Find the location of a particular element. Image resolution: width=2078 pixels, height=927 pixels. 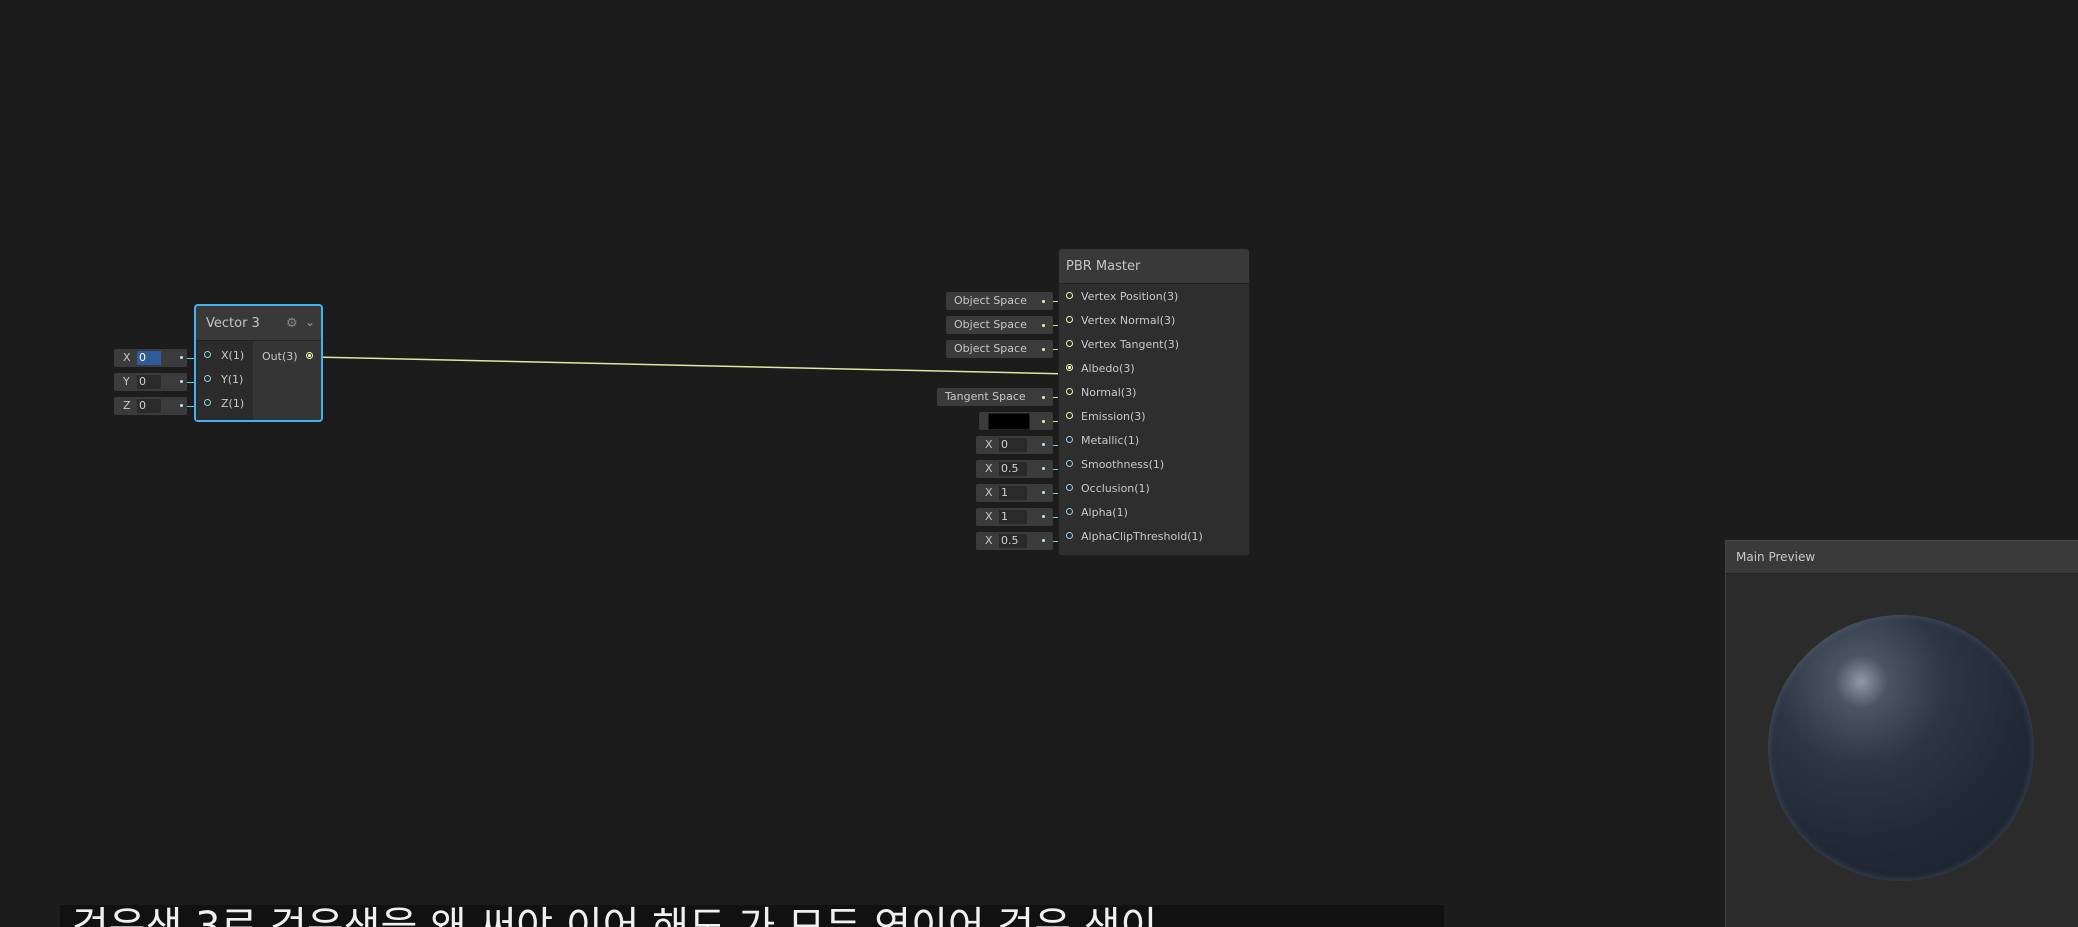

main-preview-panel: Main Preview is located at coordinates (1901, 733).